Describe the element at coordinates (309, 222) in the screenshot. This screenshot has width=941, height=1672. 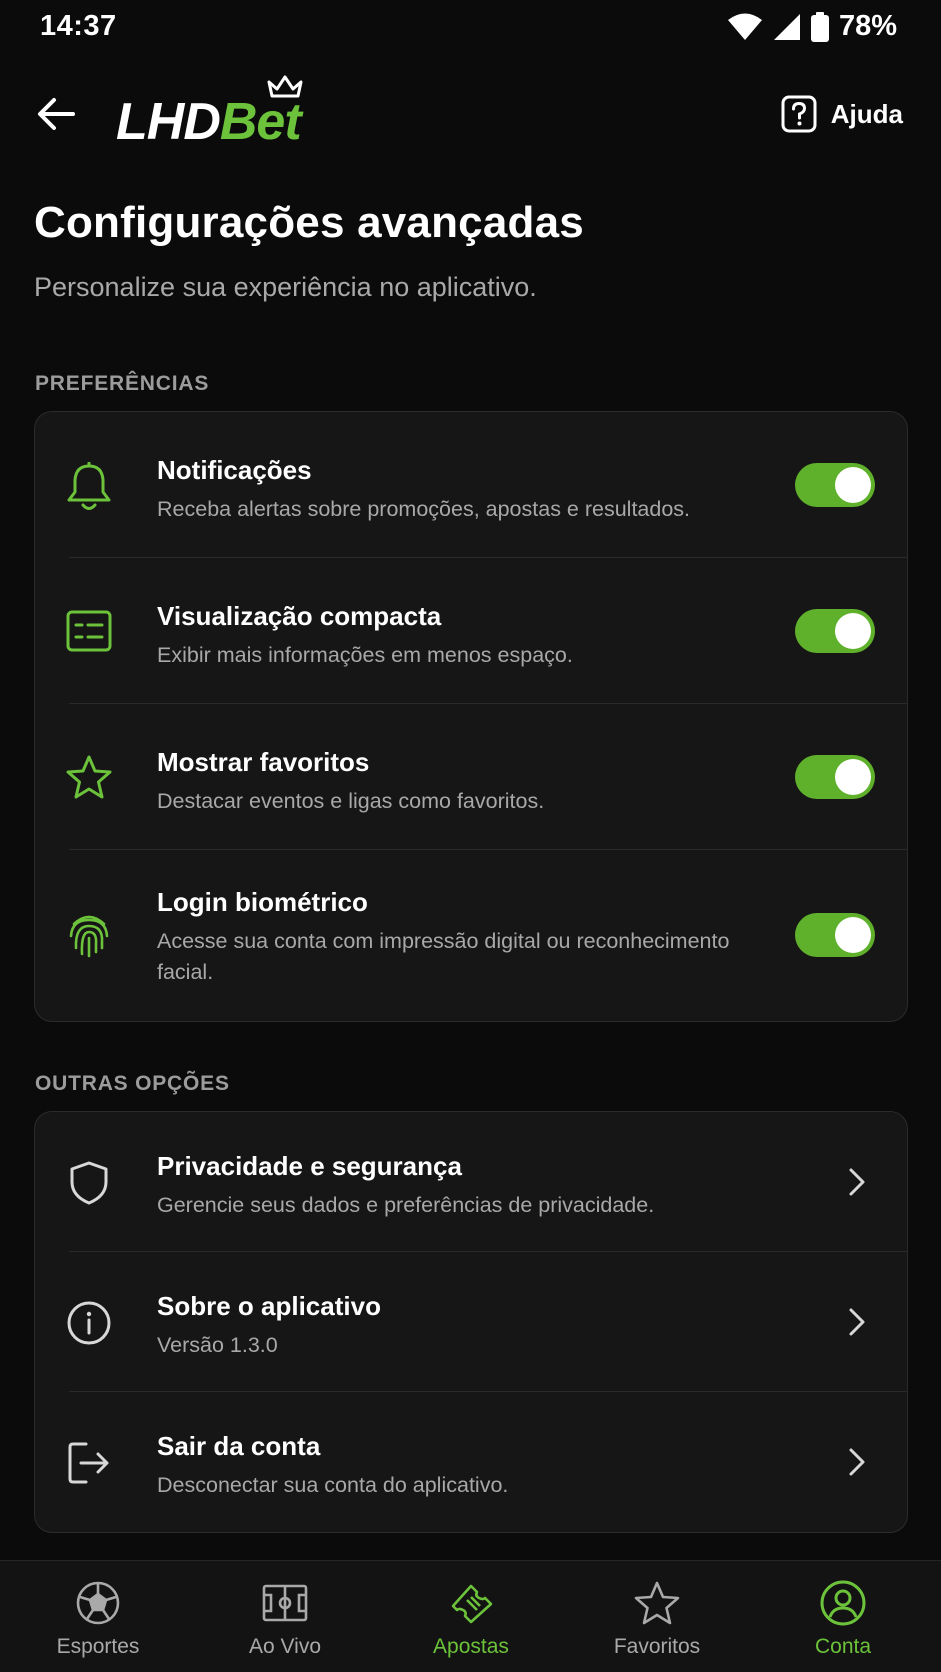
I see `page-title: Configurações avançadas` at that location.